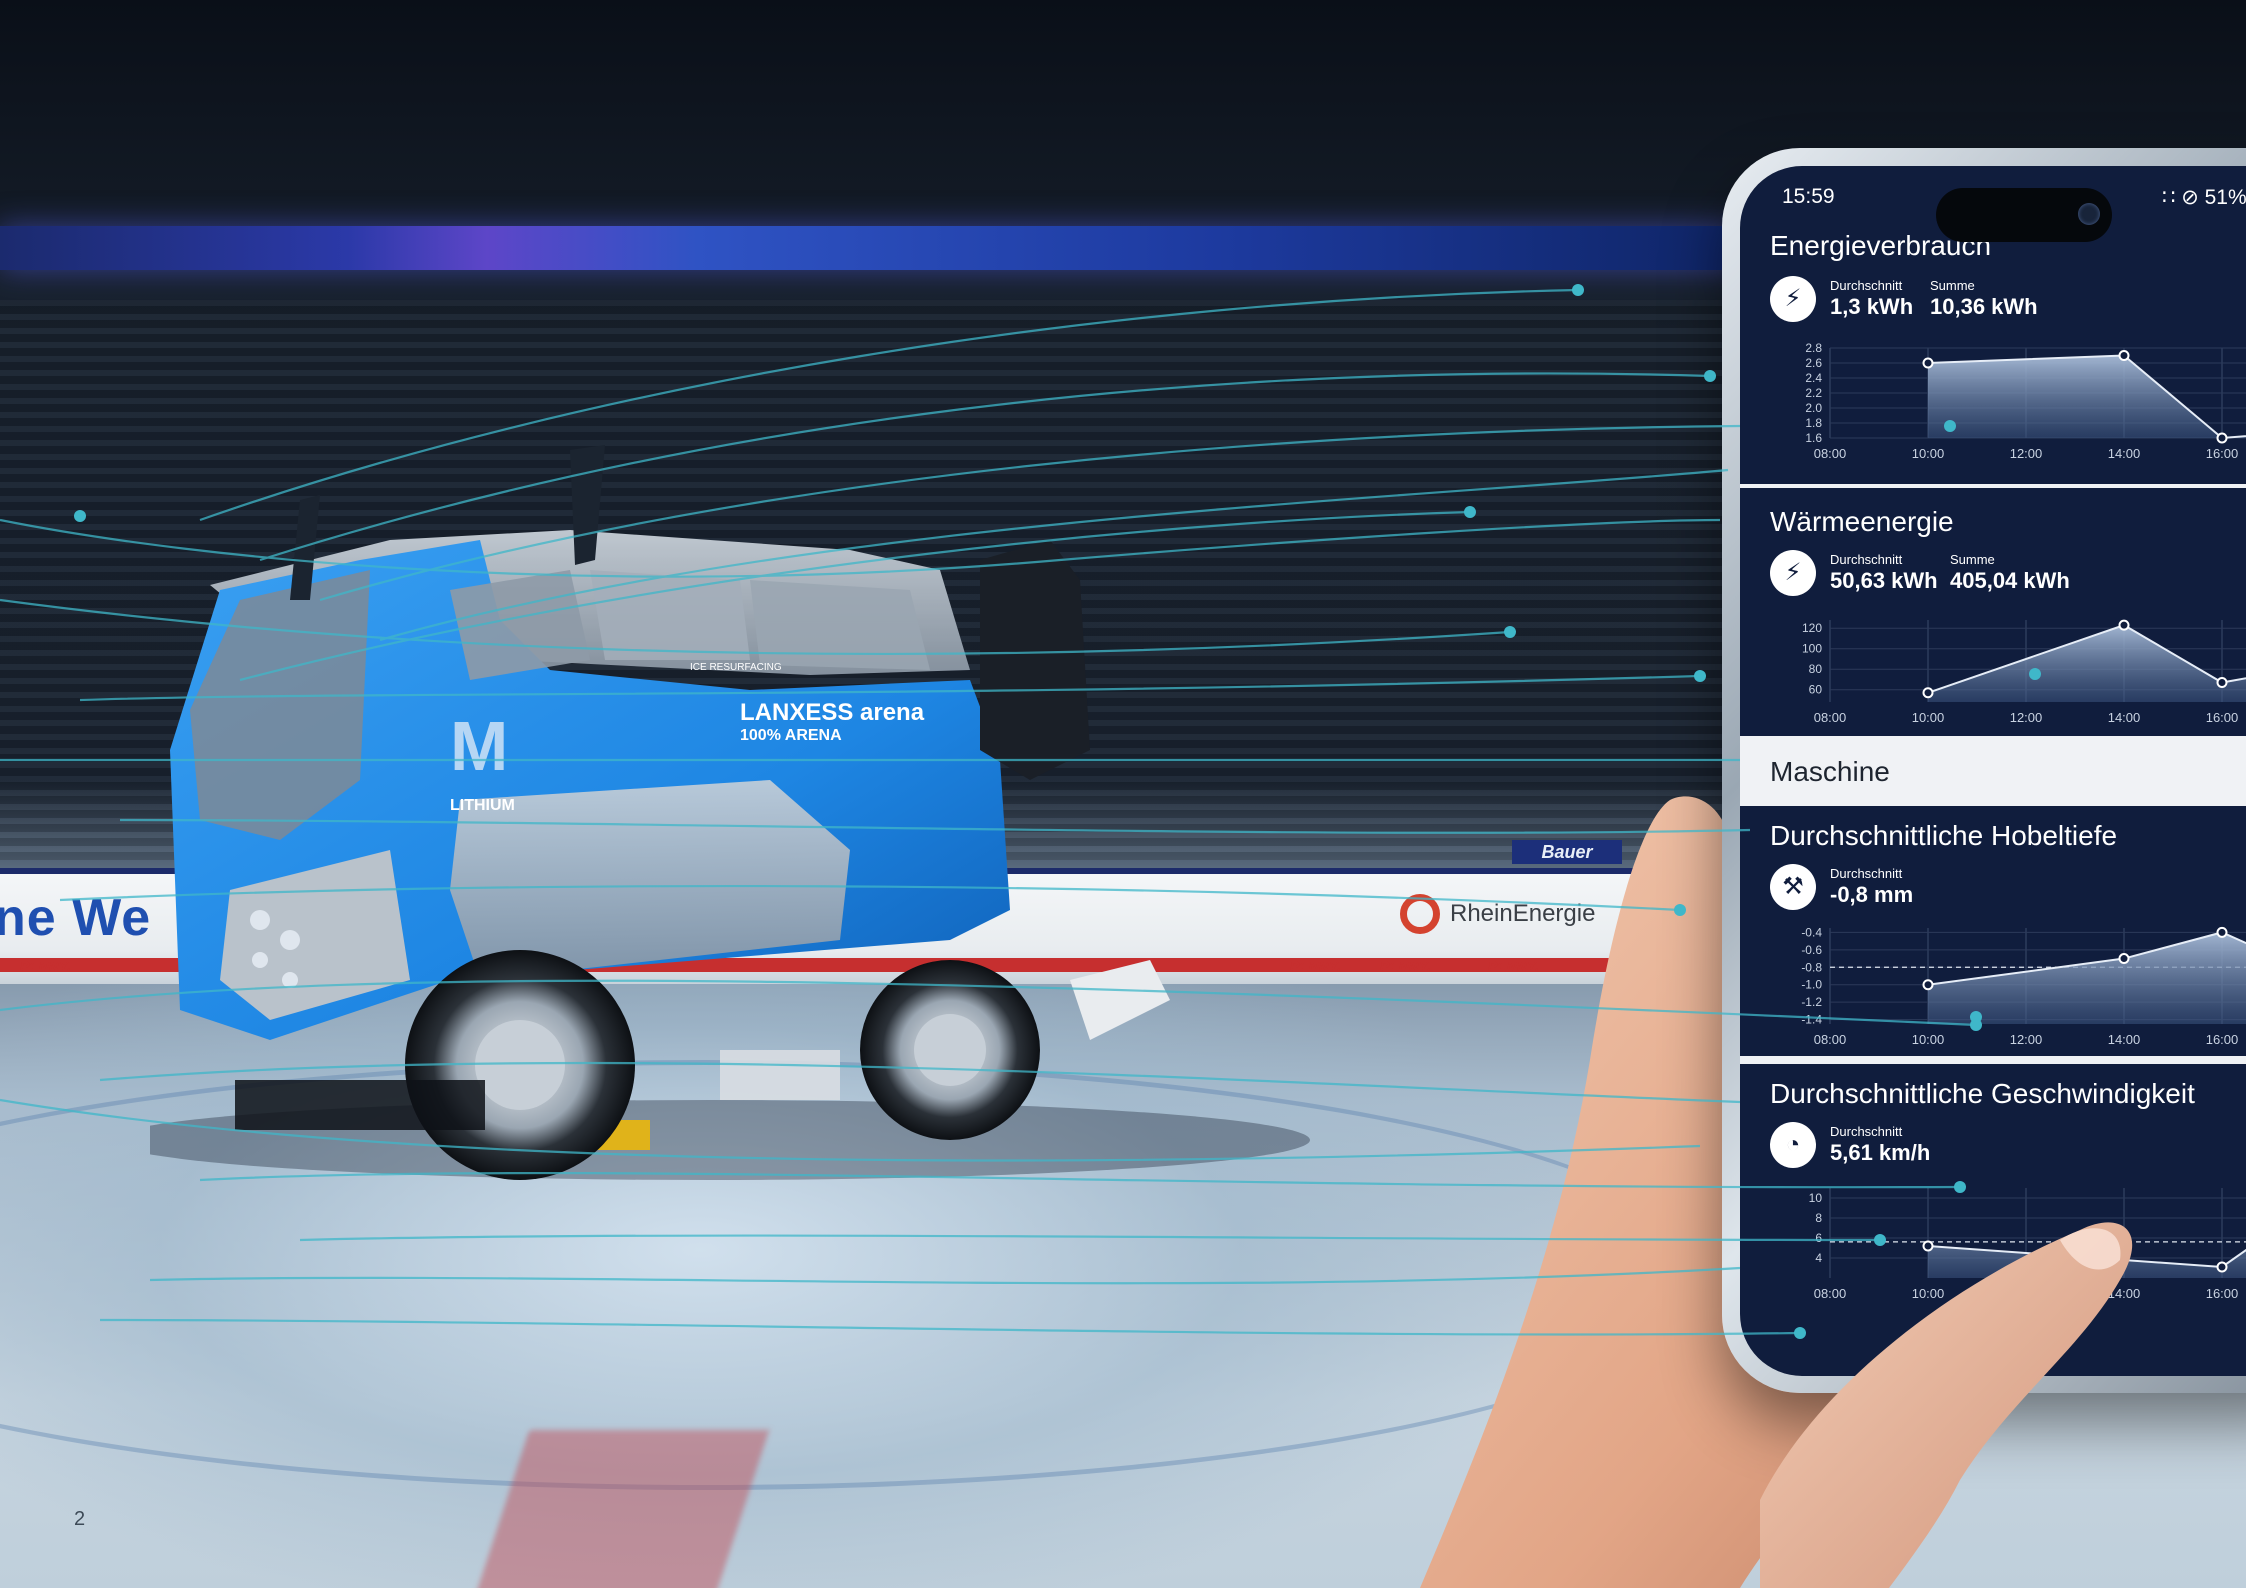  I want to click on chart-y-tick-label: 2.2, so click(1813, 393).